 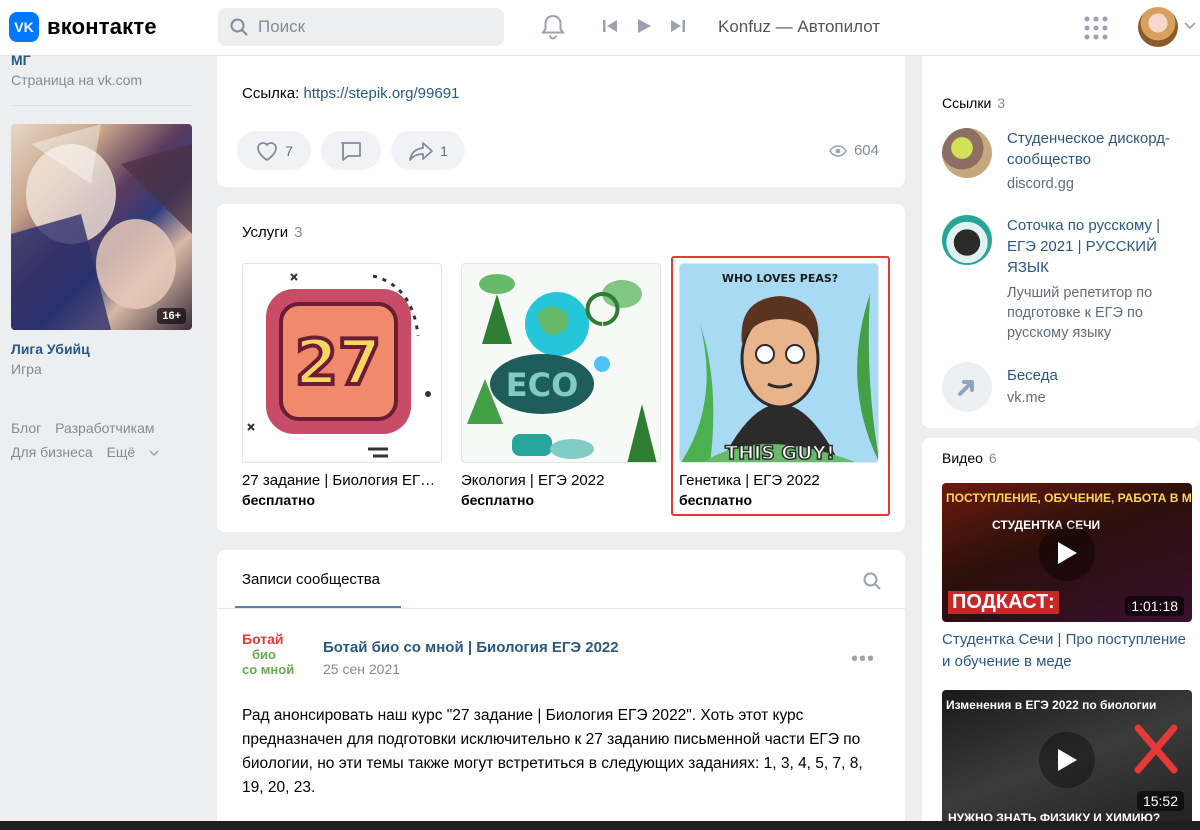 I want to click on services-count: 3, so click(x=298, y=232).